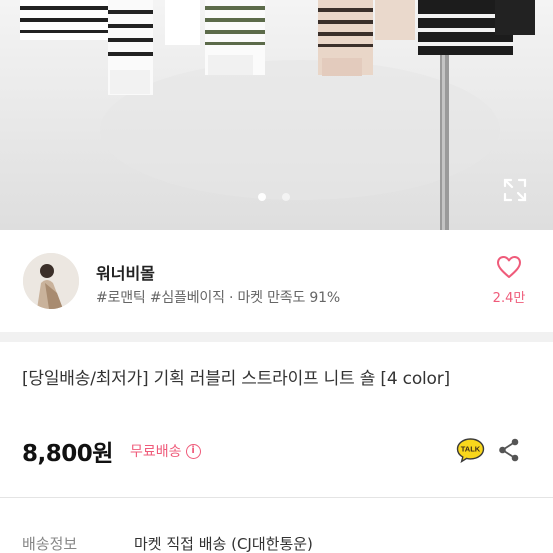 This screenshot has height=553, width=553. Describe the element at coordinates (509, 280) in the screenshot. I see `like-button: 2.4만` at that location.